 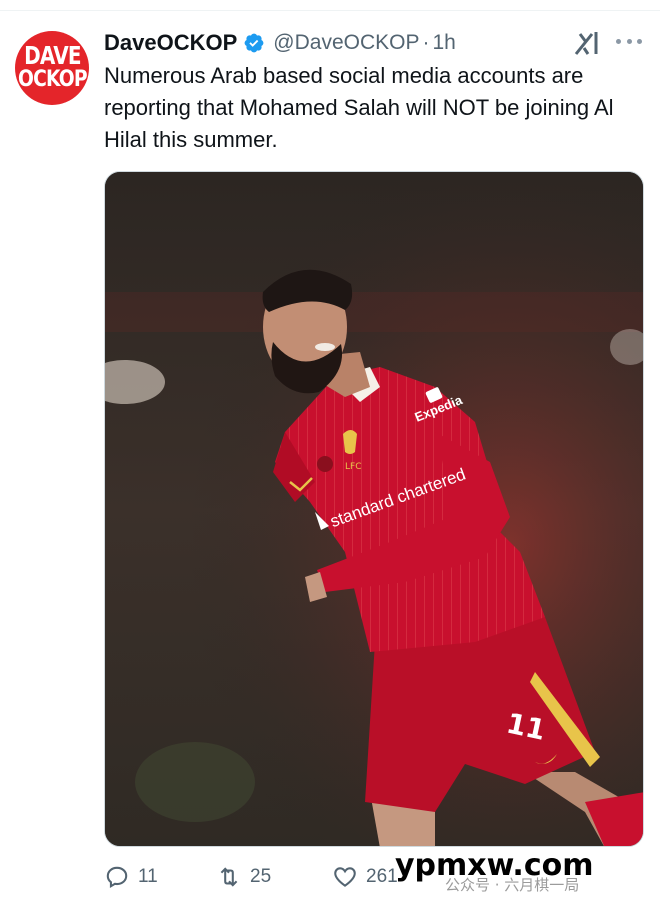 What do you see at coordinates (443, 43) in the screenshot?
I see `timestamp: 1h` at bounding box center [443, 43].